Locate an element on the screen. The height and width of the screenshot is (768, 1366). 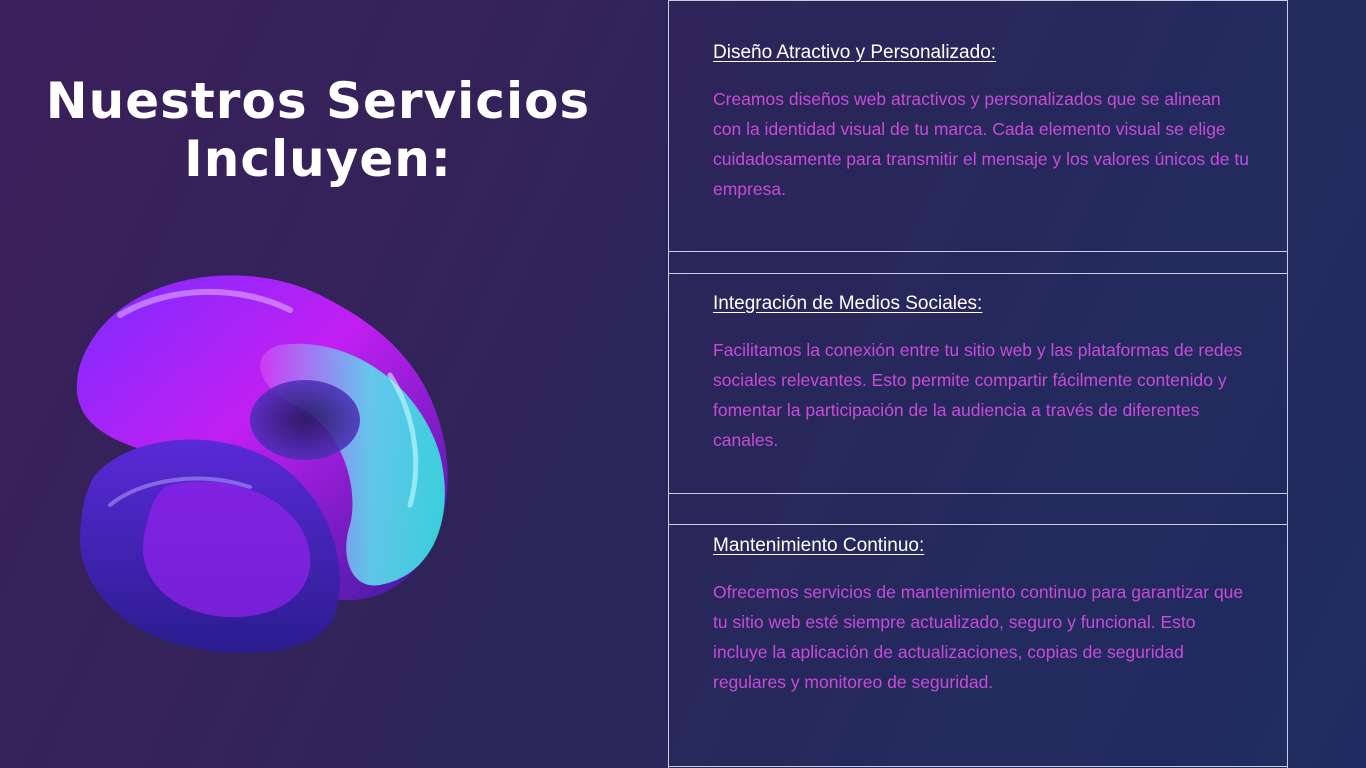
service-heading: Mantenimiento Continuo: is located at coordinates (819, 545).